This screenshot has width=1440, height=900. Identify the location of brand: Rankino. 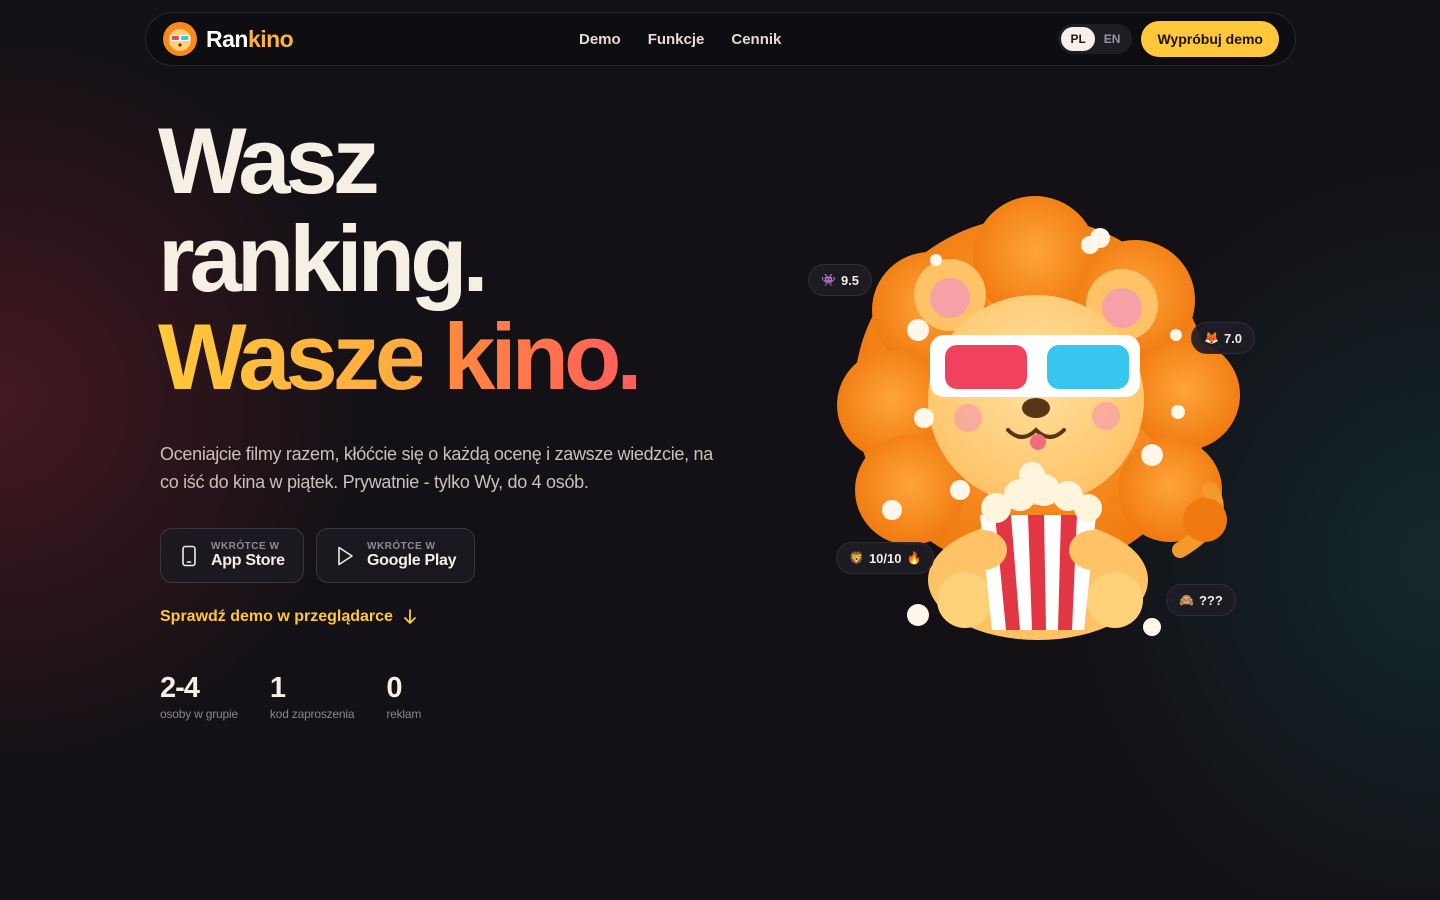
(228, 39).